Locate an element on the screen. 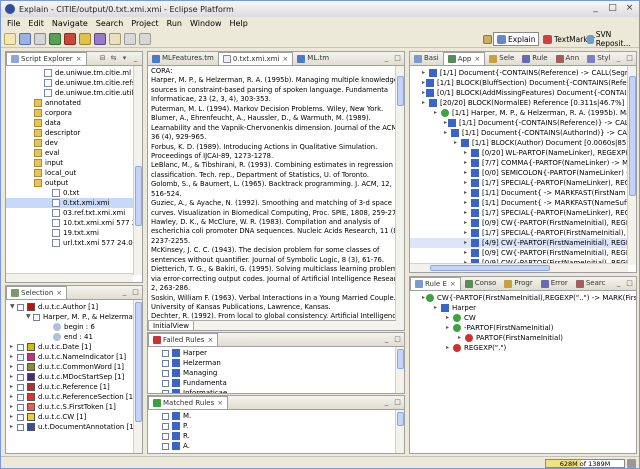 The height and width of the screenshot is (469, 640). menu-edit: Edit is located at coordinates (36, 23).